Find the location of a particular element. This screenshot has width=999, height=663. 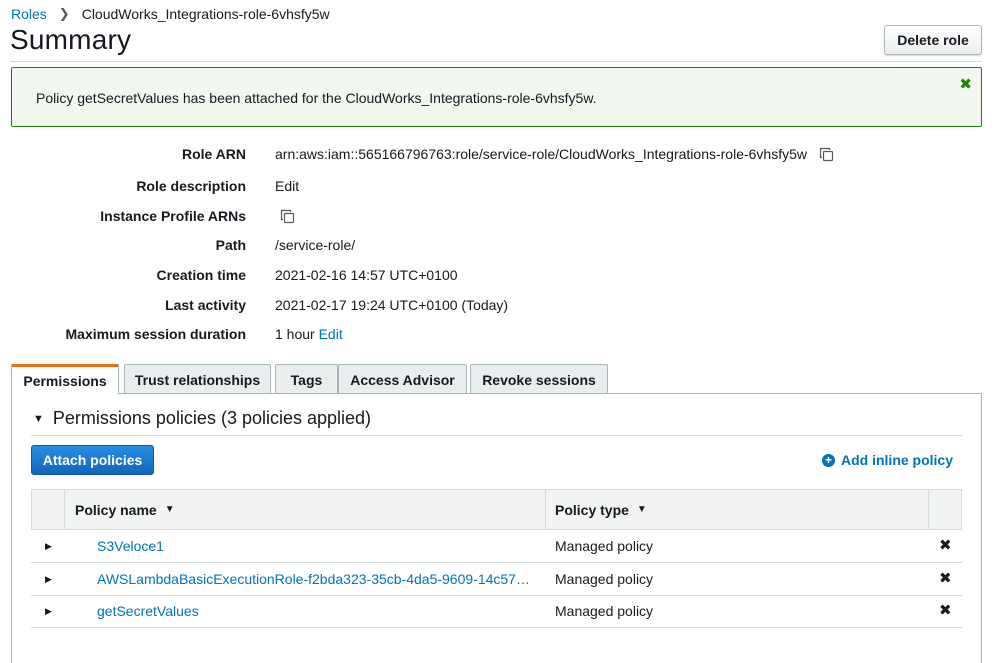

last-activity-label: Last activity is located at coordinates (205, 305).